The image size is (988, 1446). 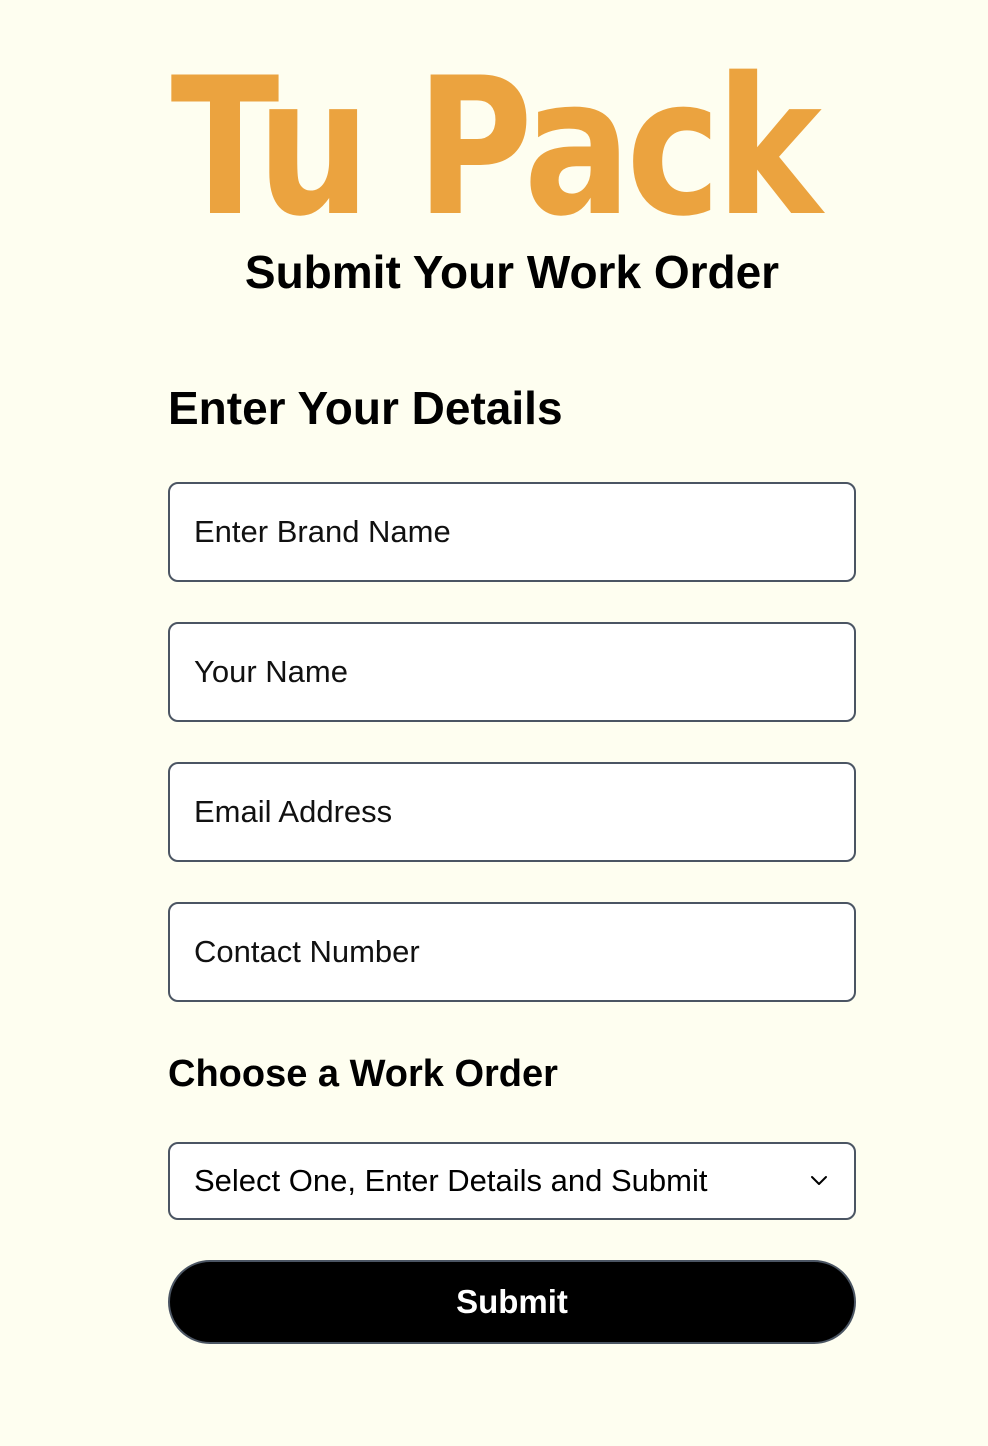 I want to click on page-title: Submit Your Work Order, so click(x=512, y=272).